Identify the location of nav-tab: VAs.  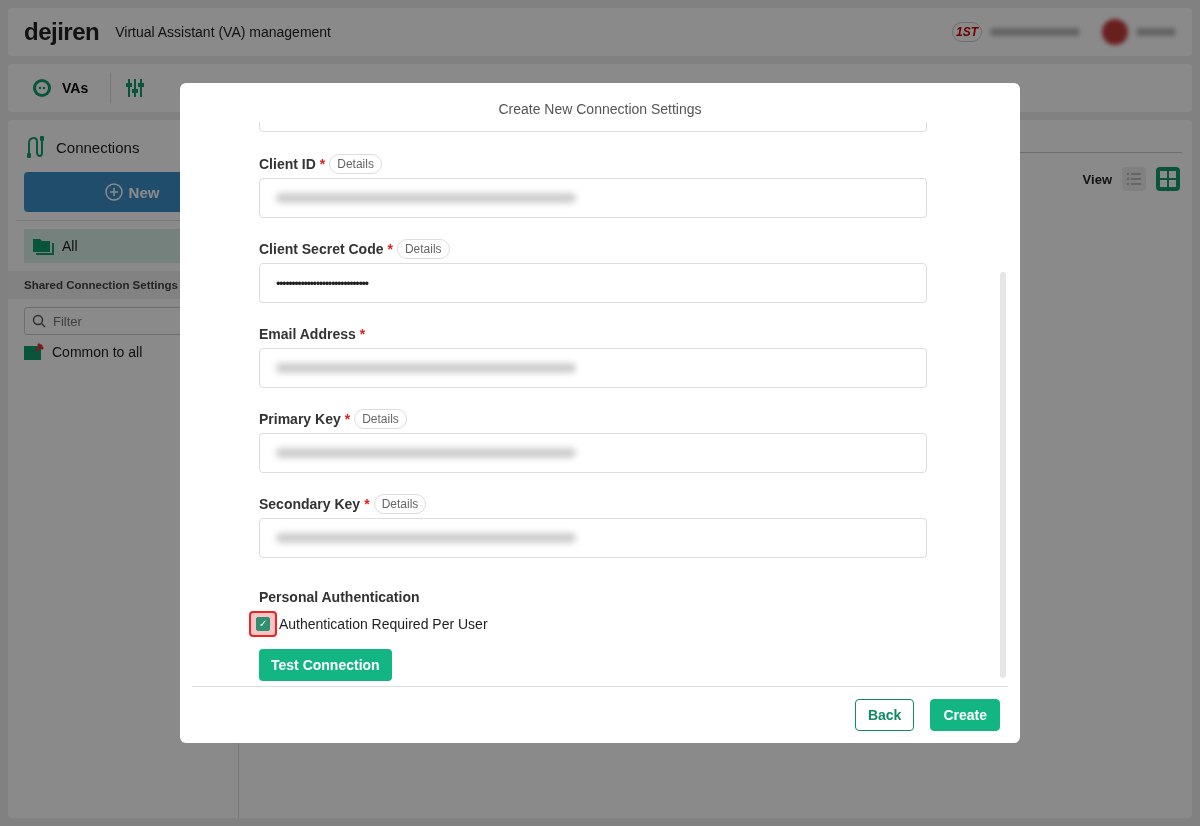
(60, 88).